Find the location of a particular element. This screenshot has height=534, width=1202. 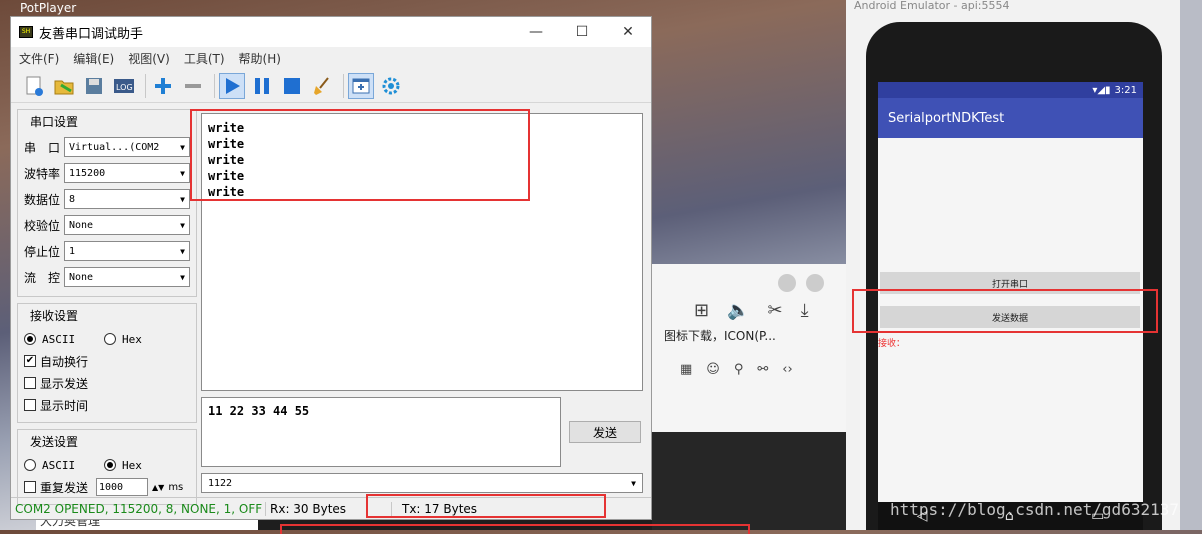

recv-hex-label: Hex is located at coordinates (132, 339).